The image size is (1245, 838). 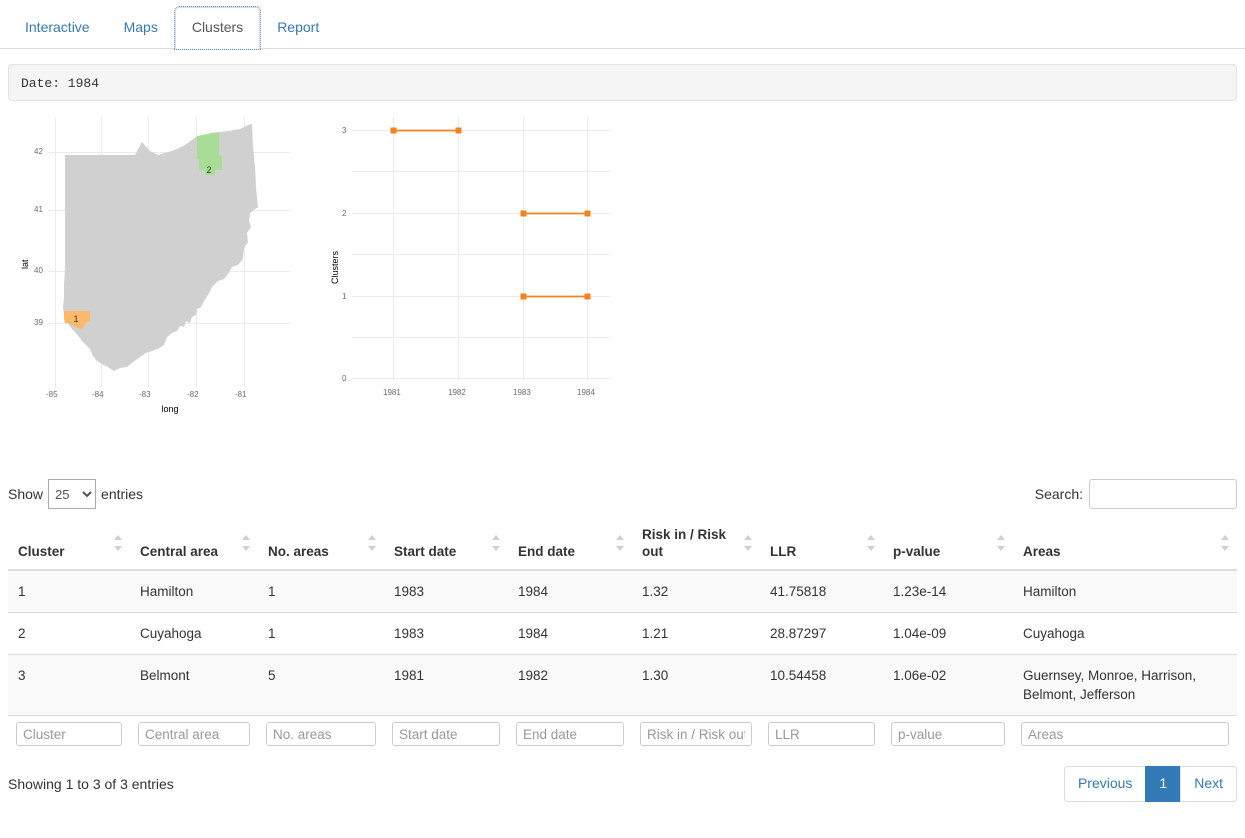 I want to click on pagination-next: Next, so click(x=1208, y=784).